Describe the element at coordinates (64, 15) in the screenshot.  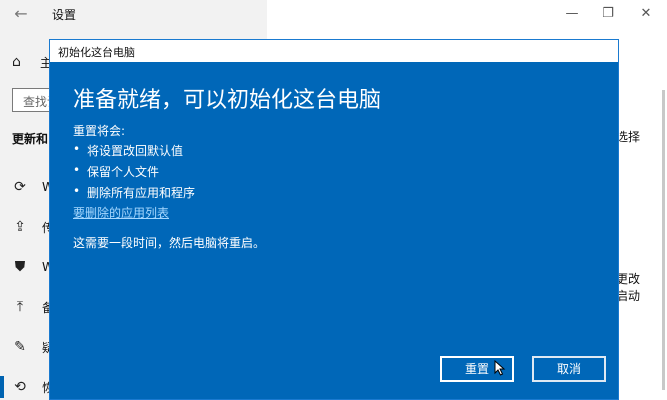
I see `app-title: 设置` at that location.